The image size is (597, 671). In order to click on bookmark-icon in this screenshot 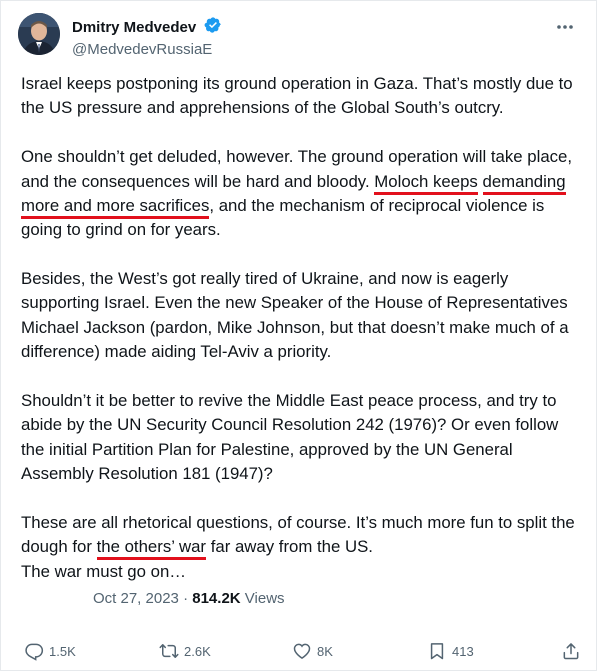, I will do `click(437, 651)`.